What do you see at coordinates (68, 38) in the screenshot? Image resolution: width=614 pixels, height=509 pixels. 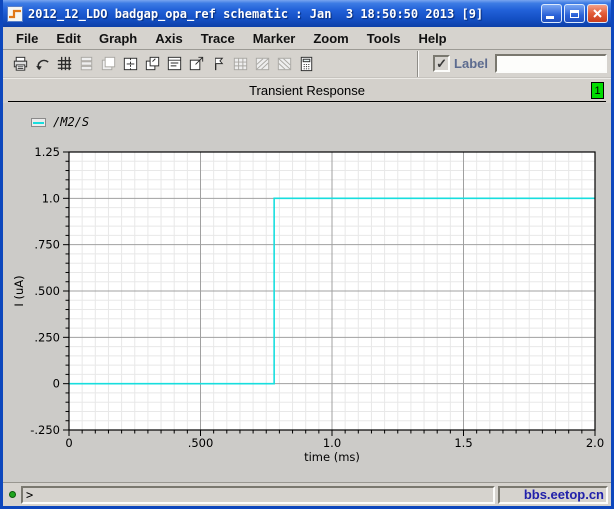 I see `menu-item-edit: Edit` at bounding box center [68, 38].